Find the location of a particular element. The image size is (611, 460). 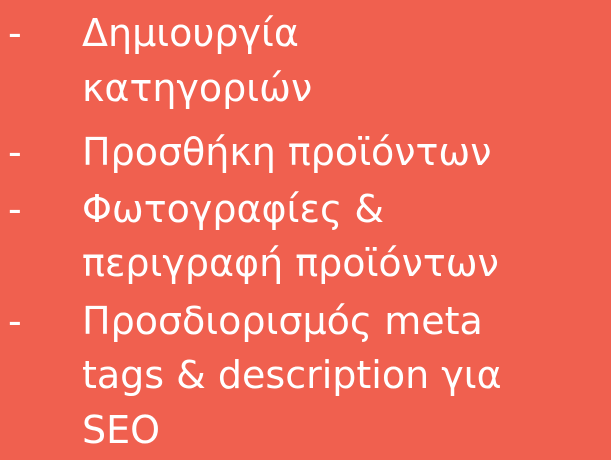

bullet-text-line: Φωτογραφίες & is located at coordinates (233, 209).